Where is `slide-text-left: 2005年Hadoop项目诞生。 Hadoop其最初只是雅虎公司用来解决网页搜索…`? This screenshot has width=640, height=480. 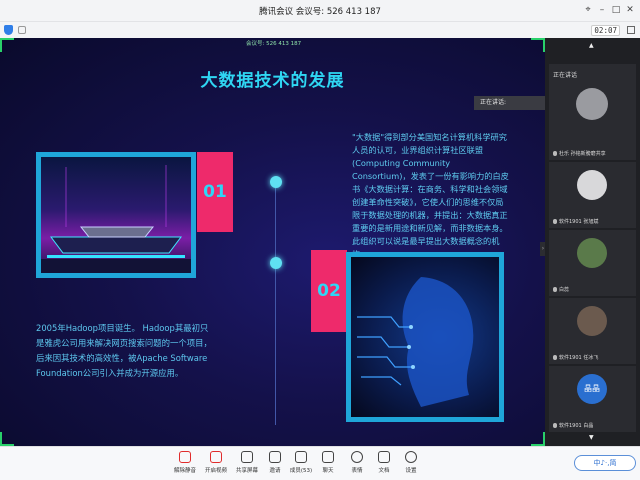 slide-text-left: 2005年Hadoop项目诞生。 Hadoop其最初只是雅虎公司用来解决网页搜索… is located at coordinates (124, 350).